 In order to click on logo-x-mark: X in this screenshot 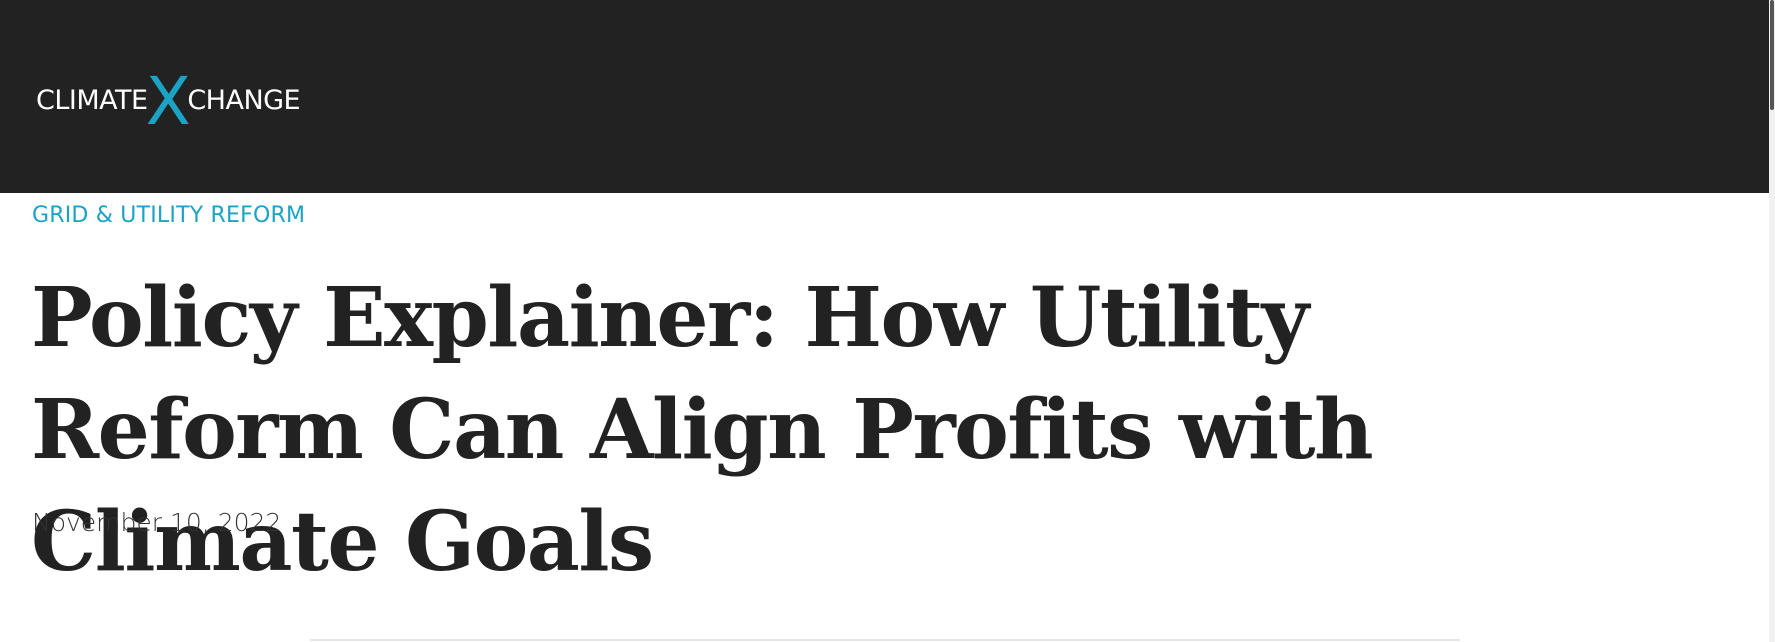, I will do `click(168, 101)`.